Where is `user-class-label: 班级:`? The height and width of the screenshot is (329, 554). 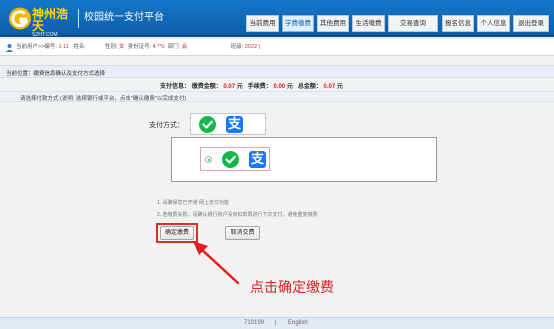 user-class-label: 班级: is located at coordinates (237, 47).